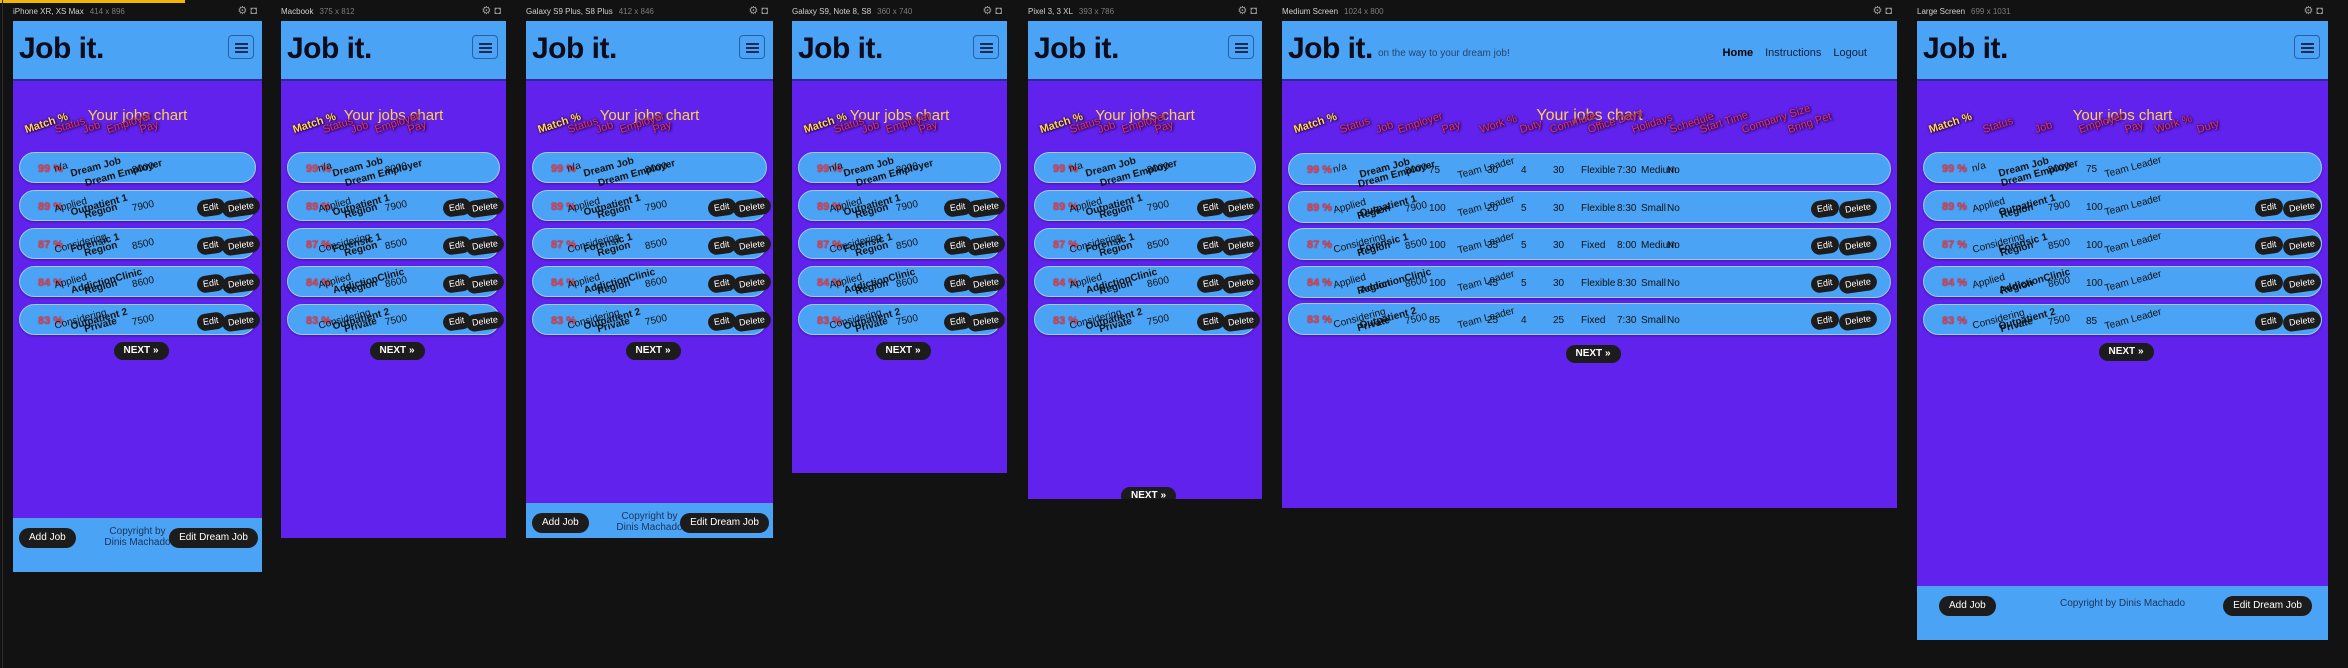  What do you see at coordinates (1850, 53) in the screenshot?
I see `nav-logout-link: Logout` at bounding box center [1850, 53].